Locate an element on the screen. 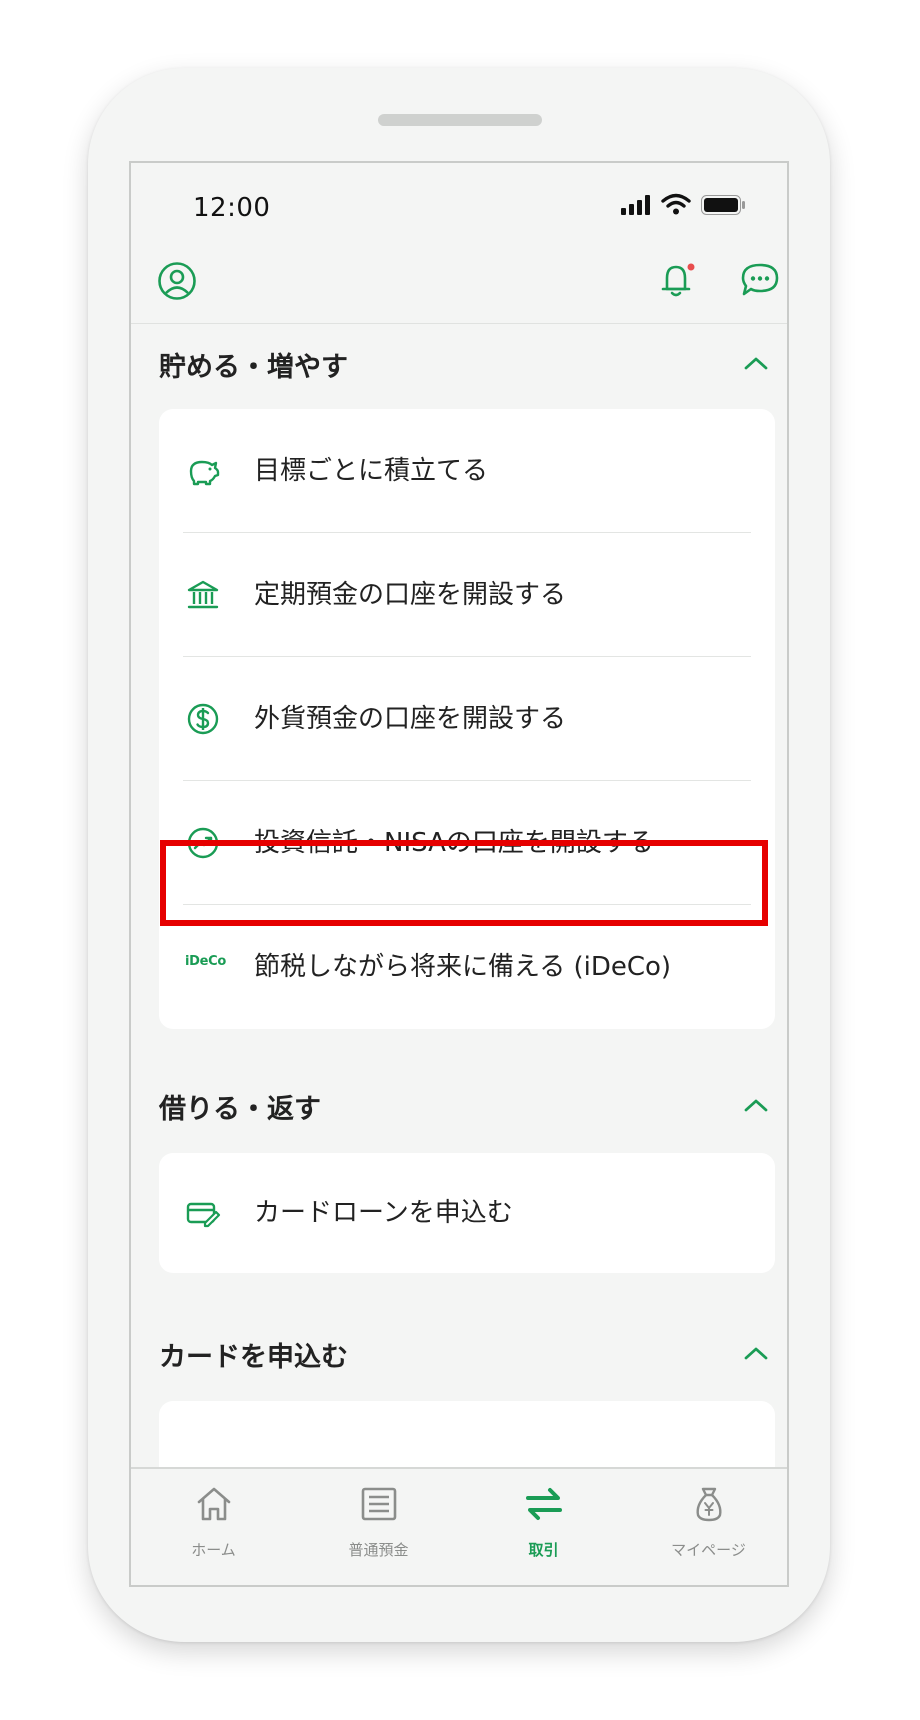 The height and width of the screenshot is (1720, 920). list-item-ideco: iDeCo 節税しながら将来に備える (iDeCo) is located at coordinates (467, 967).